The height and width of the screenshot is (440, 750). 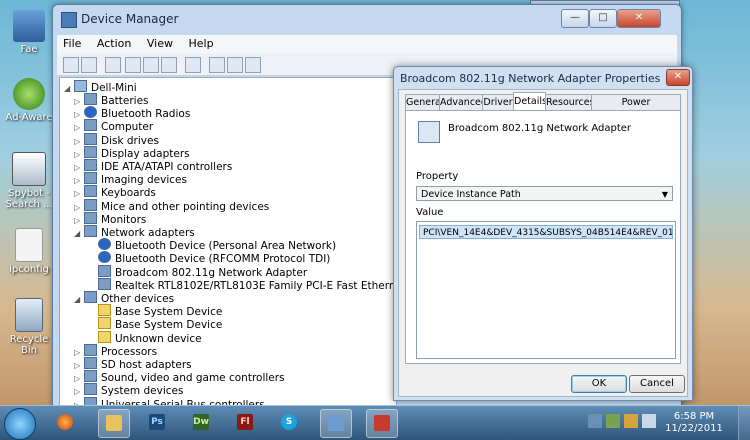 I want to click on tree-category: ▷ Bluetooth Radios, so click(x=132, y=113).